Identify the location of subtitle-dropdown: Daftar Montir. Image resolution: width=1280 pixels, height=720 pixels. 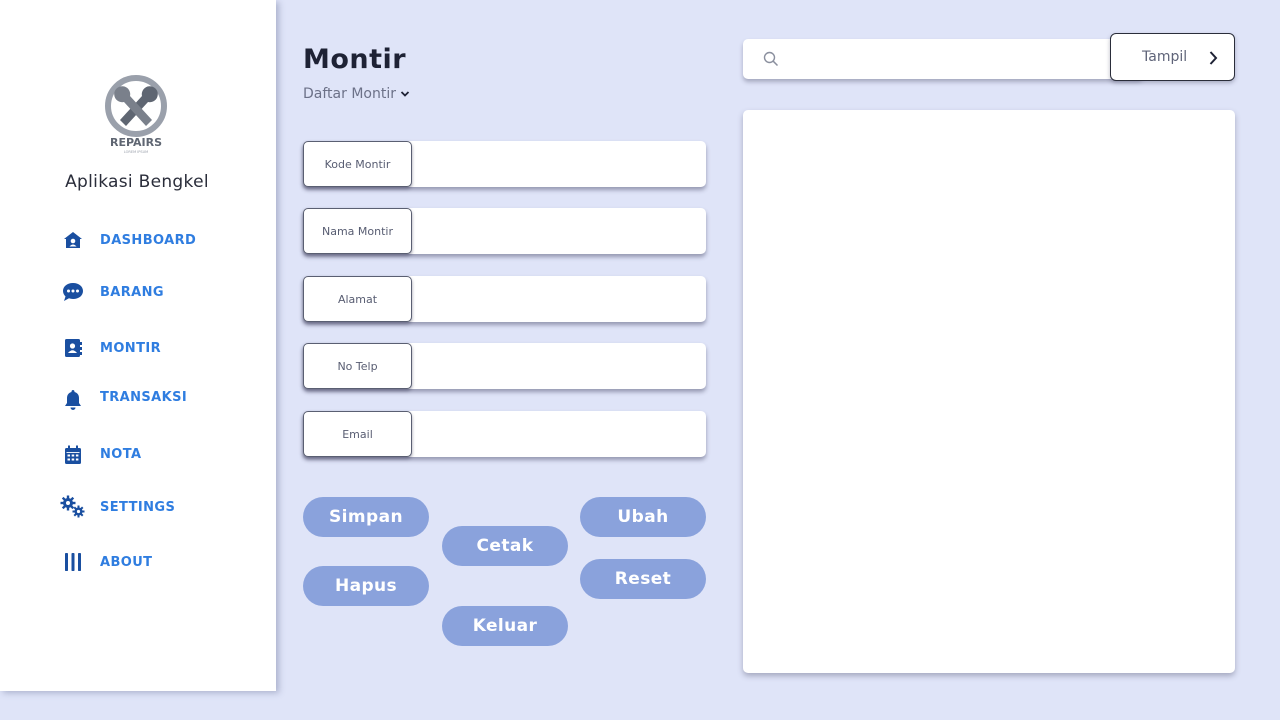
(356, 94).